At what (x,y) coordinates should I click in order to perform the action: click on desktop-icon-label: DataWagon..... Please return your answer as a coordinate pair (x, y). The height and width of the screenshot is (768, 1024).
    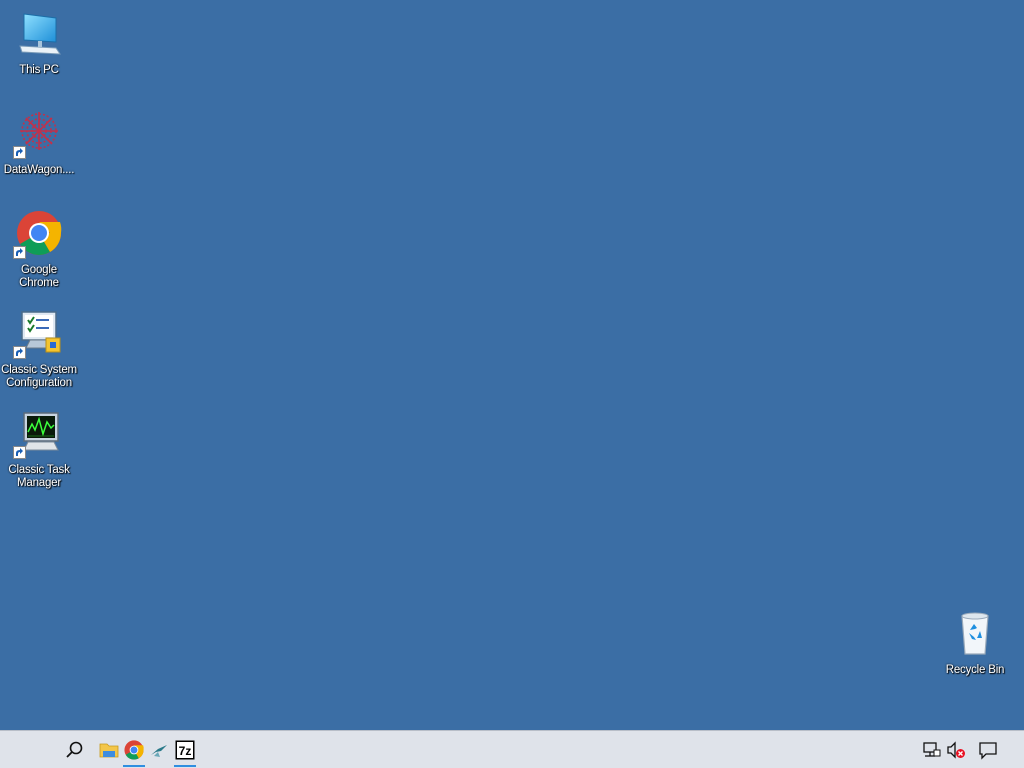
    Looking at the image, I should click on (39, 170).